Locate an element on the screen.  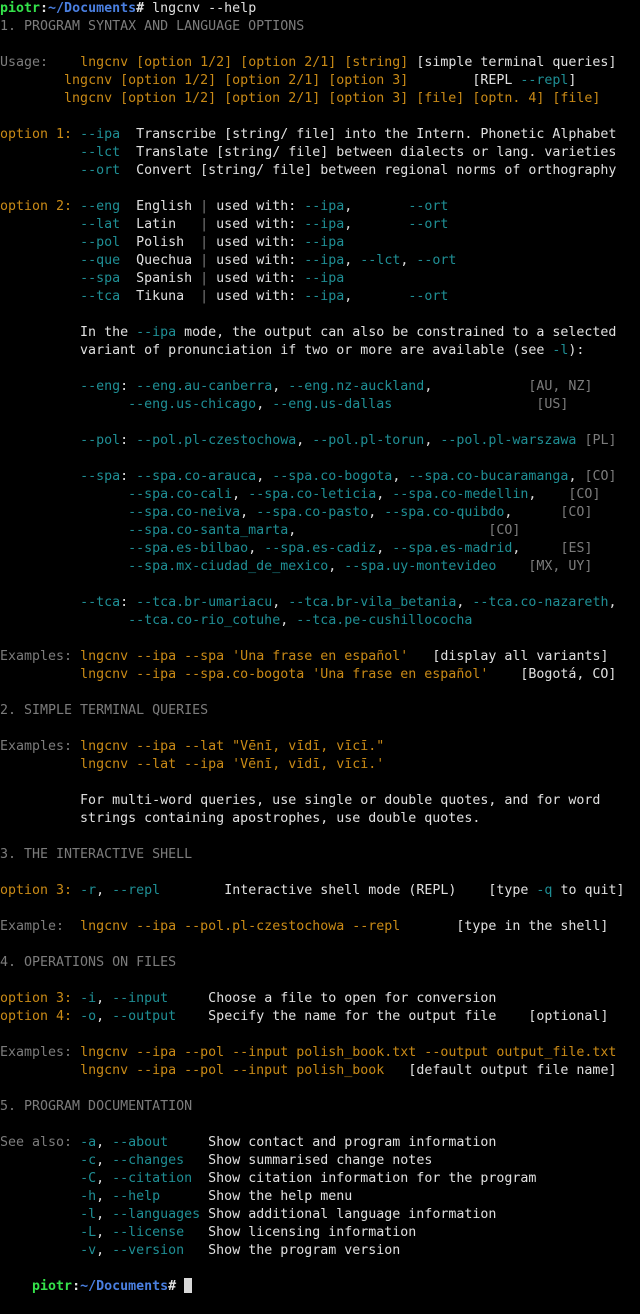
terminal-text-run: Quechua is located at coordinates (160, 260).